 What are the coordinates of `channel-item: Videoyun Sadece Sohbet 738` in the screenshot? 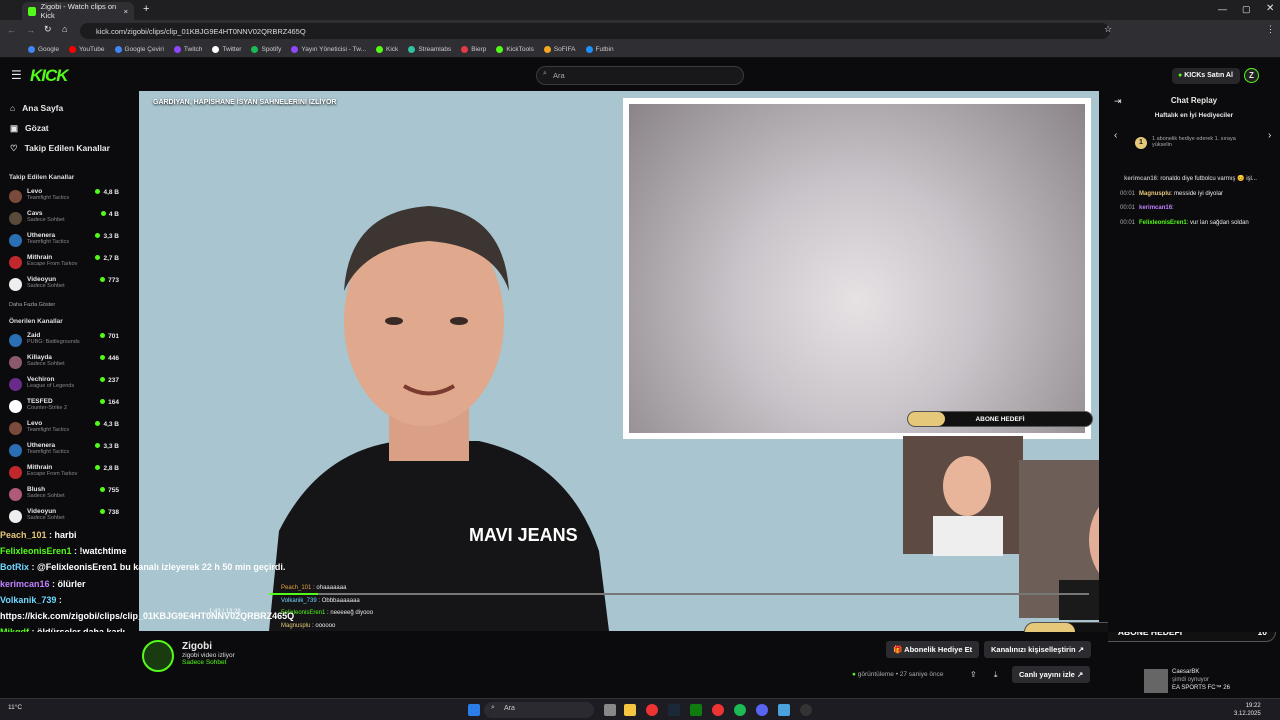 It's located at (69, 517).